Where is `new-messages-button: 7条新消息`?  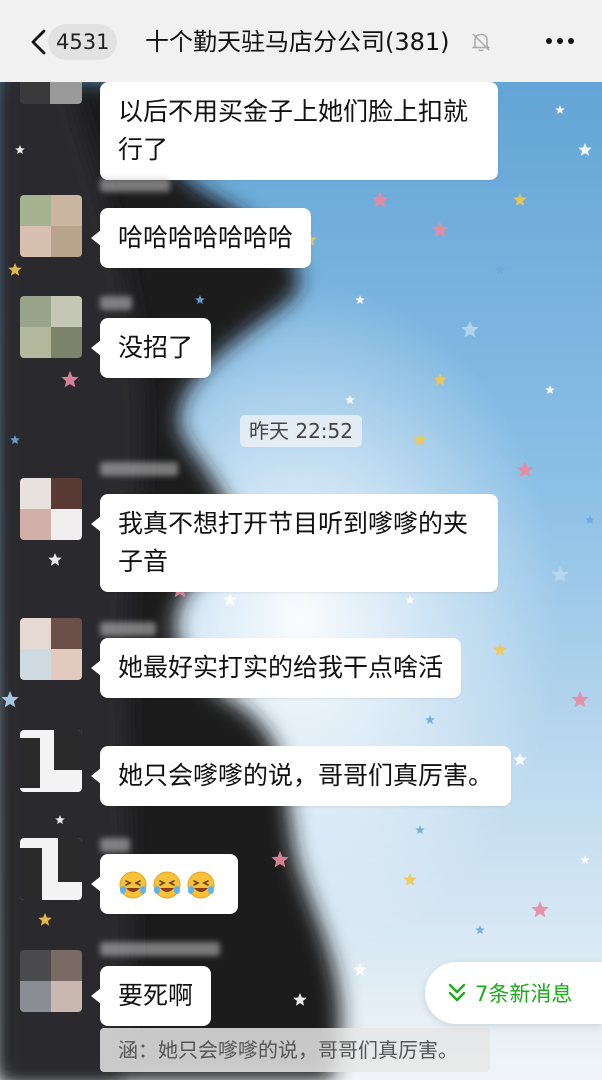 new-messages-button: 7条新消息 is located at coordinates (513, 993).